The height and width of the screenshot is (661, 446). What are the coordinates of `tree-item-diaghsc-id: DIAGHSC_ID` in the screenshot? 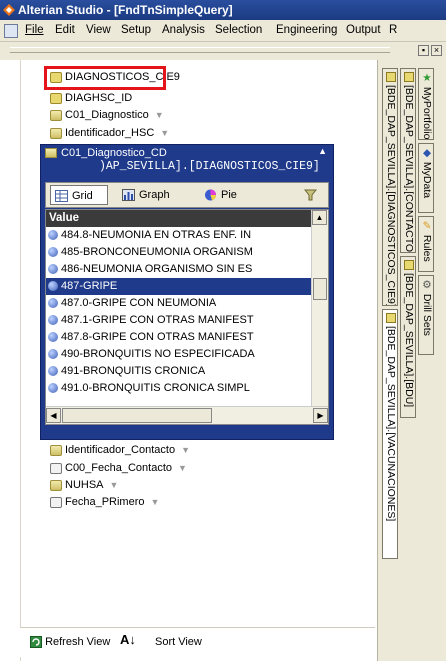 It's located at (91, 98).